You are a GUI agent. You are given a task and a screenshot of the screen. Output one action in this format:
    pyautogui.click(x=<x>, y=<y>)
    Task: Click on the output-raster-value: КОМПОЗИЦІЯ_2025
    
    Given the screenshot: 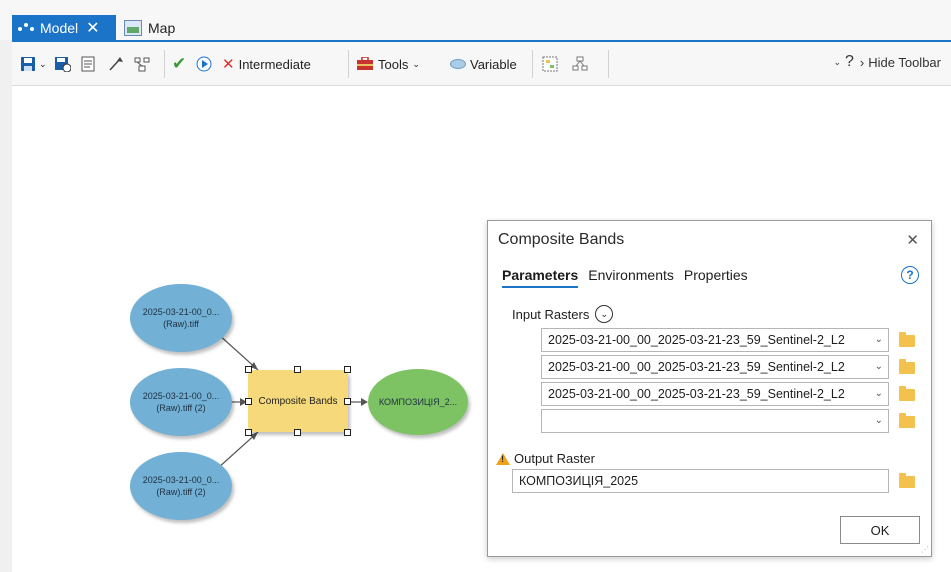 What is the action you would take?
    pyautogui.click(x=579, y=481)
    